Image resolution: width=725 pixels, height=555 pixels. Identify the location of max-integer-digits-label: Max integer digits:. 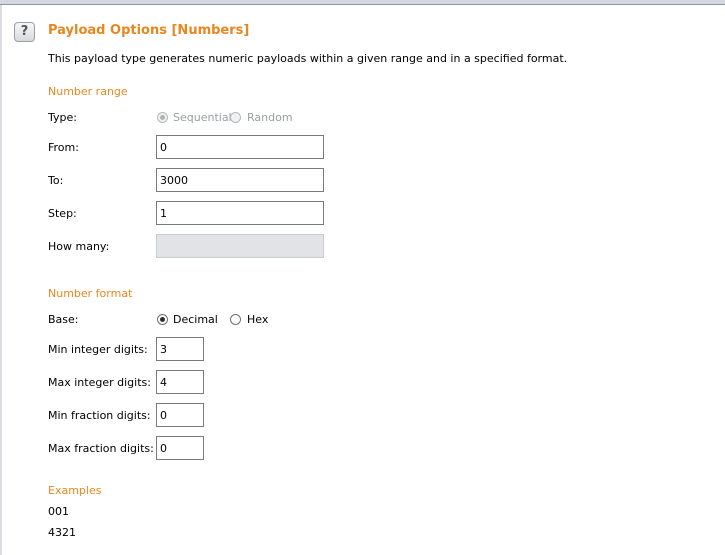
(99, 382).